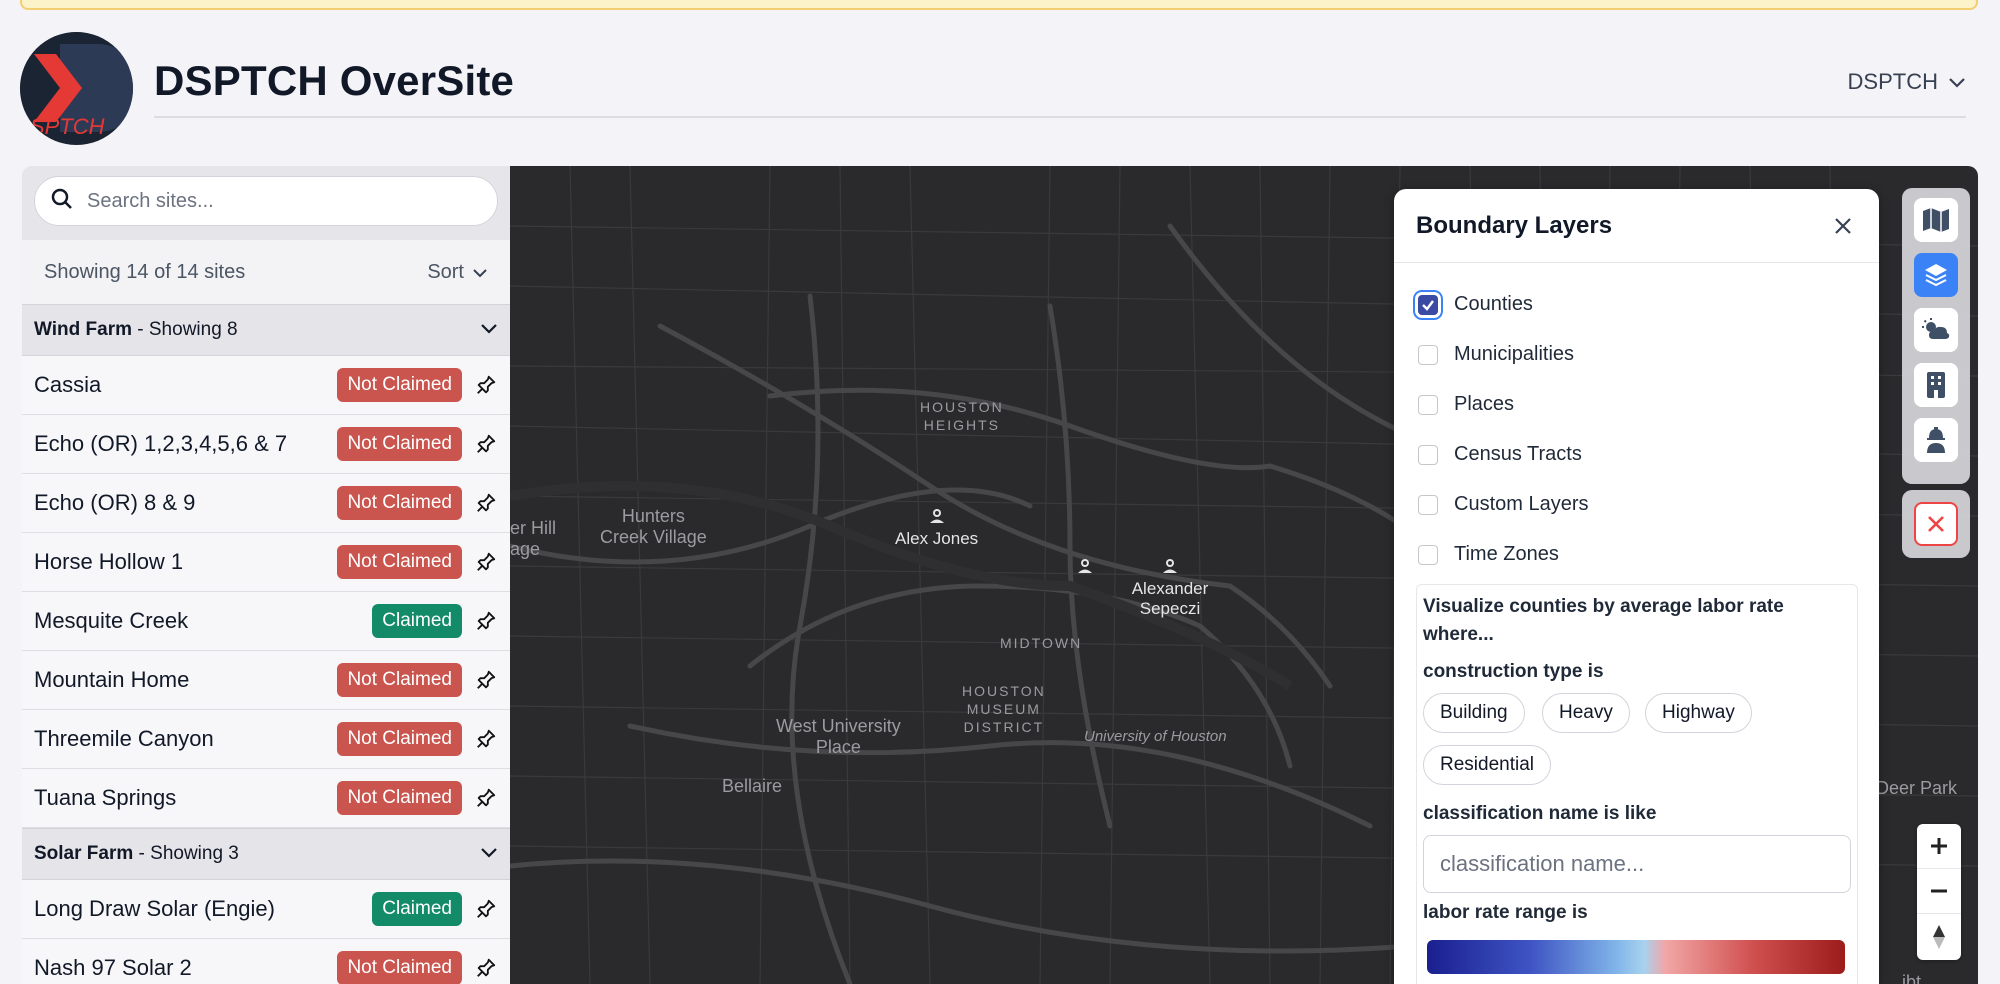  Describe the element at coordinates (1060, 117) in the screenshot. I see `header-divider` at that location.